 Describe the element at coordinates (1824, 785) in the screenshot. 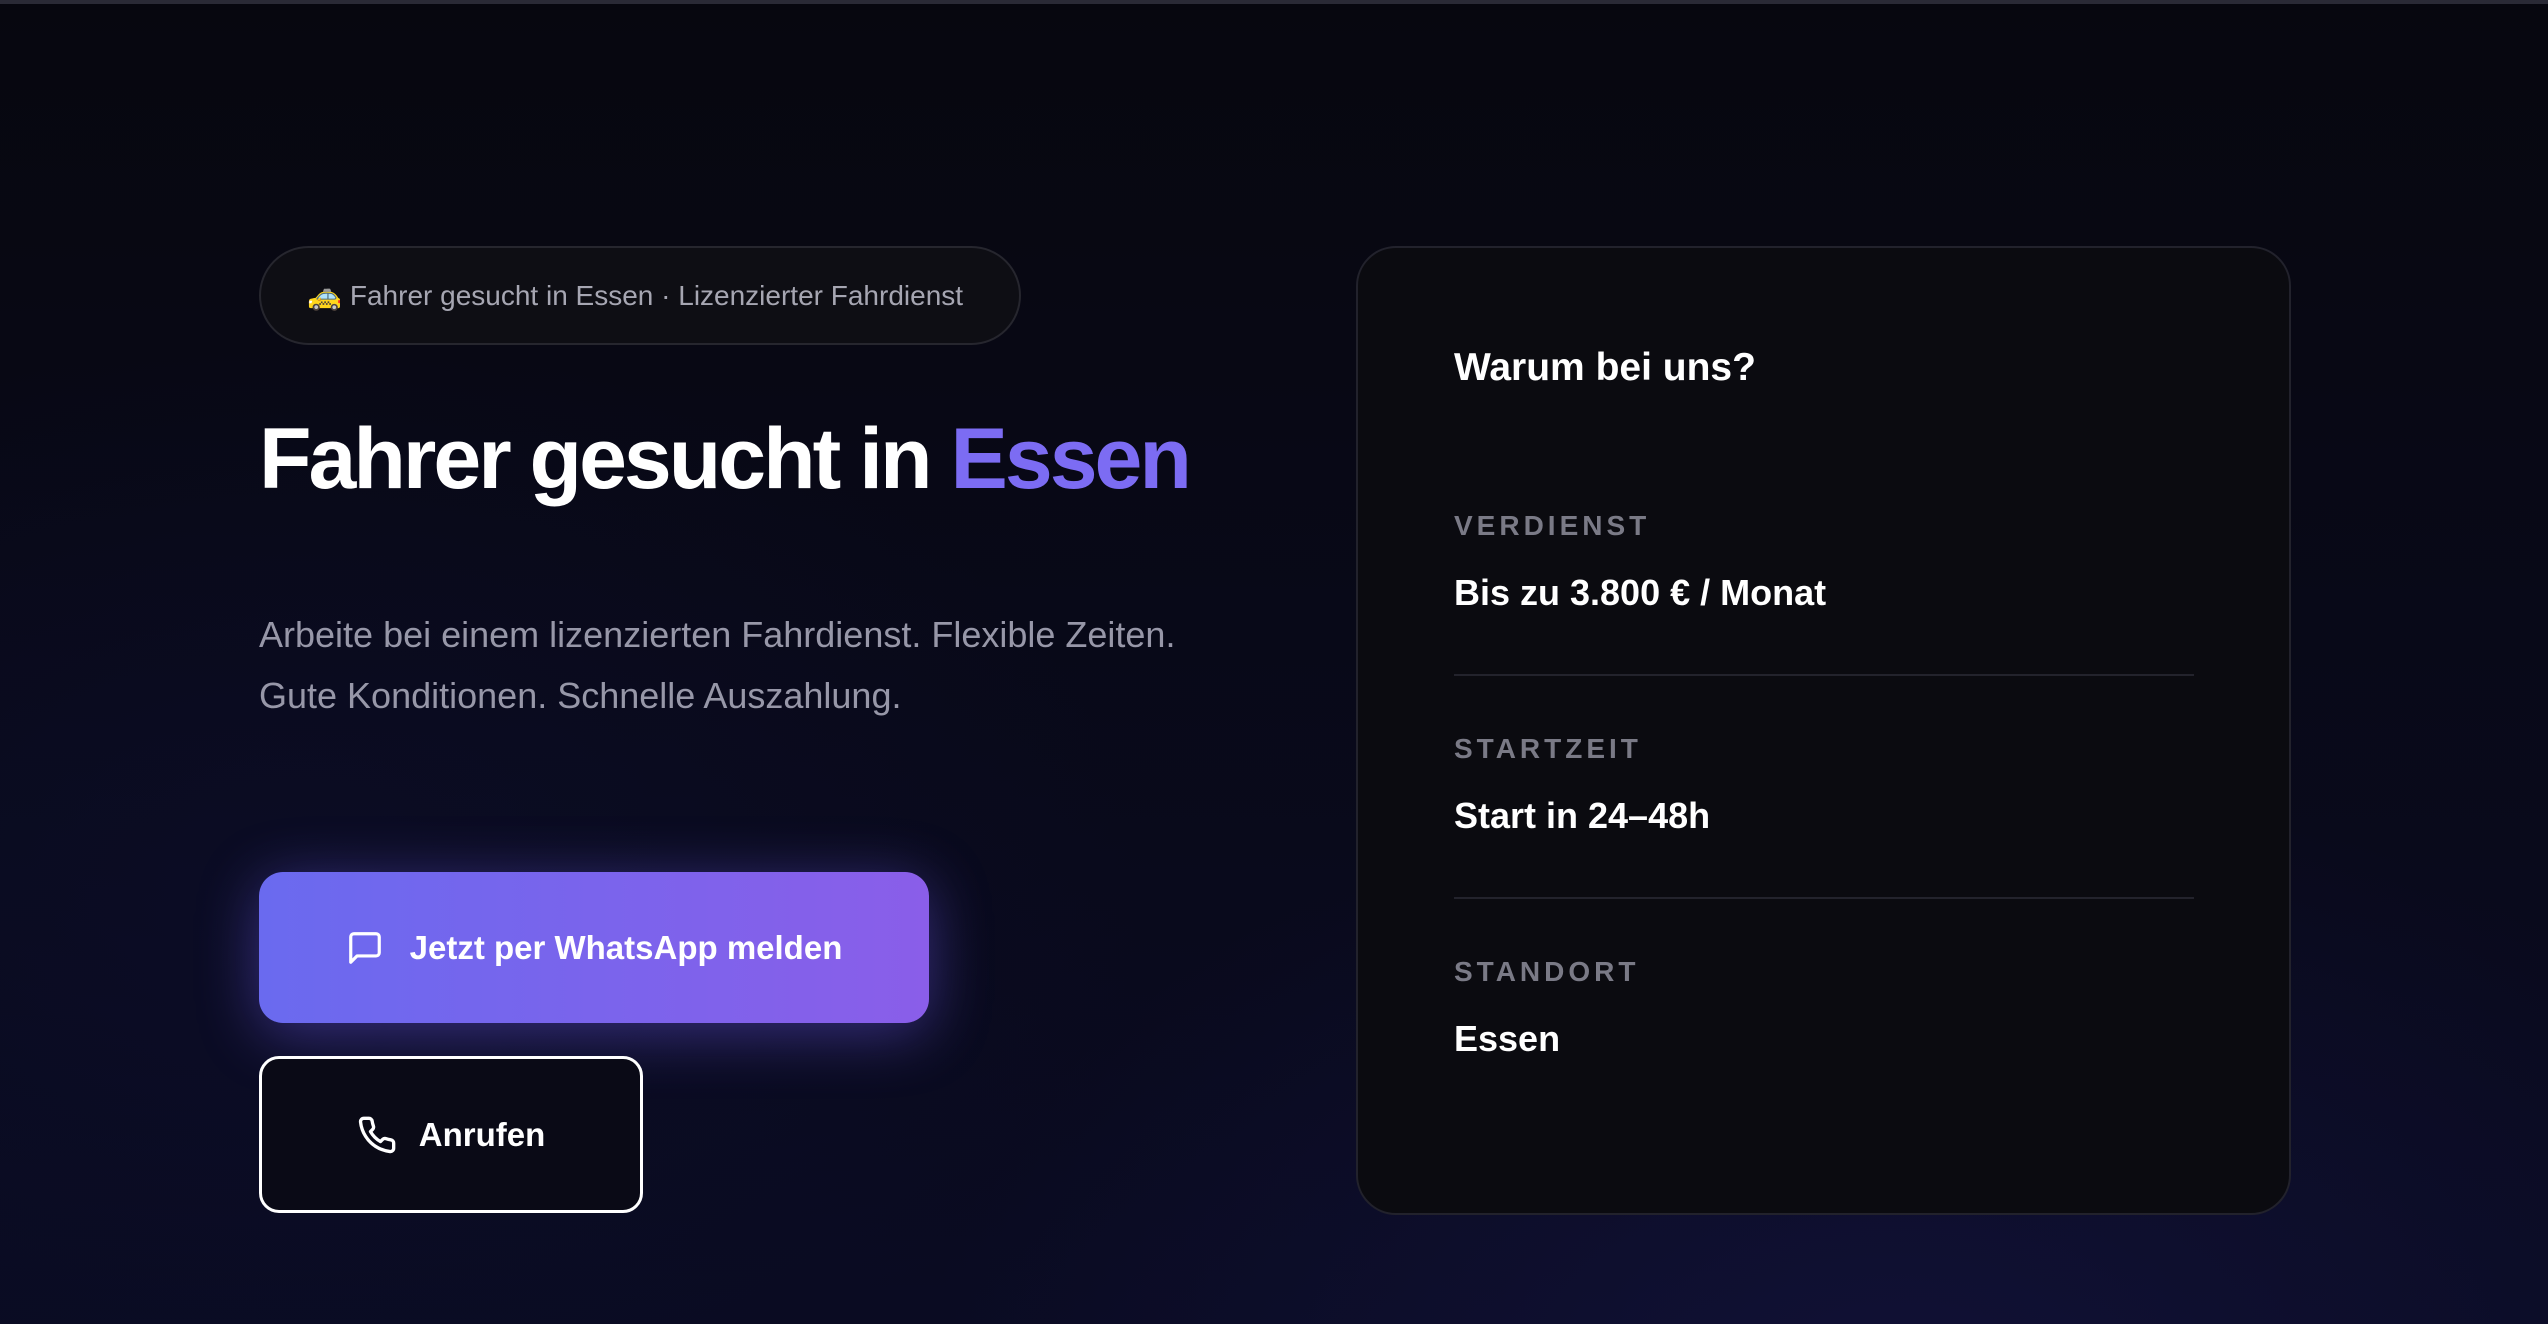

I see `benefit-row-start: STARTZEIT Start in 24–48h` at that location.